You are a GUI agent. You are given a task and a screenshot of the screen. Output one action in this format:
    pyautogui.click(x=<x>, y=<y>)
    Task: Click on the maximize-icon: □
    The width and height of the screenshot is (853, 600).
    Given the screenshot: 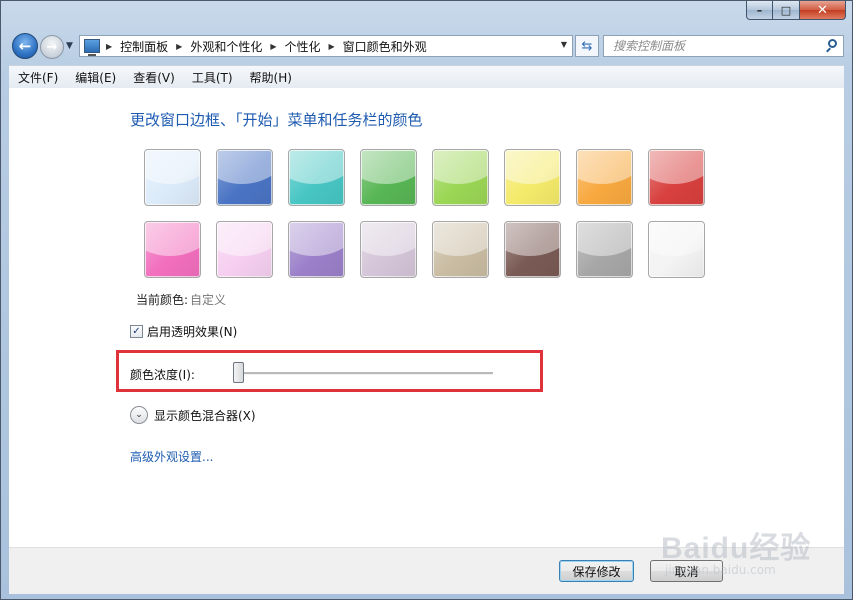 What is the action you would take?
    pyautogui.click(x=786, y=10)
    